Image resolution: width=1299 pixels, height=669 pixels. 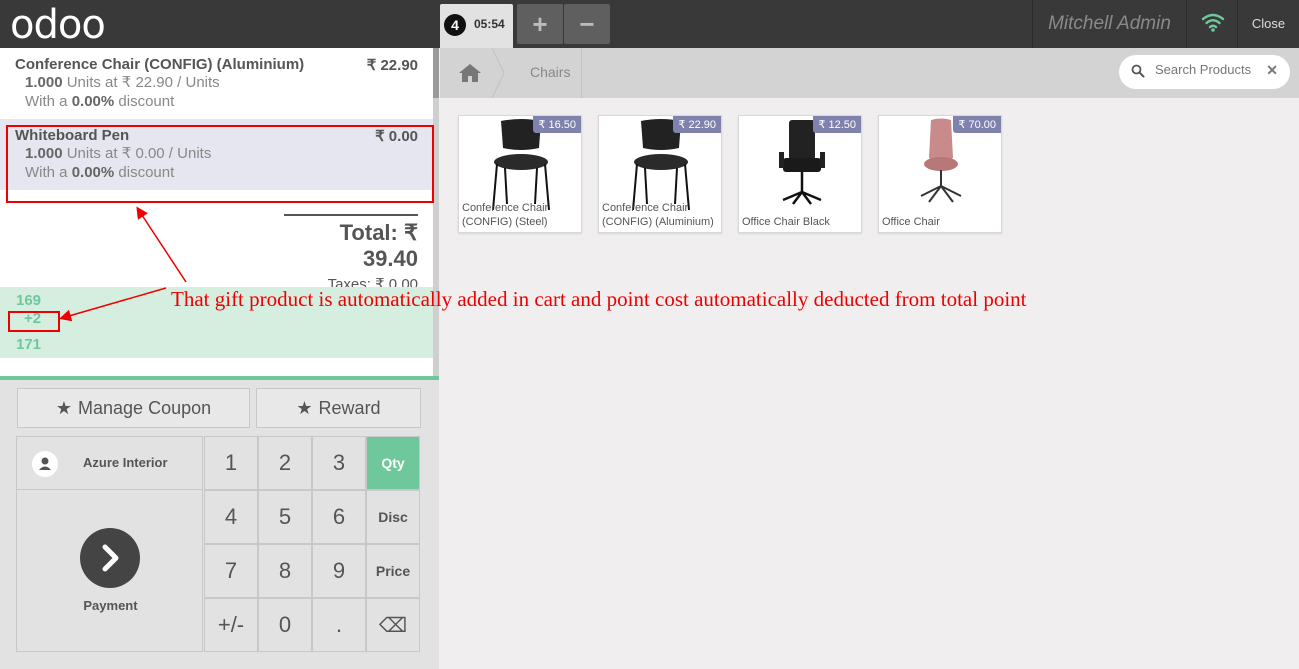 What do you see at coordinates (110, 558) in the screenshot?
I see `chevron-right-icon` at bounding box center [110, 558].